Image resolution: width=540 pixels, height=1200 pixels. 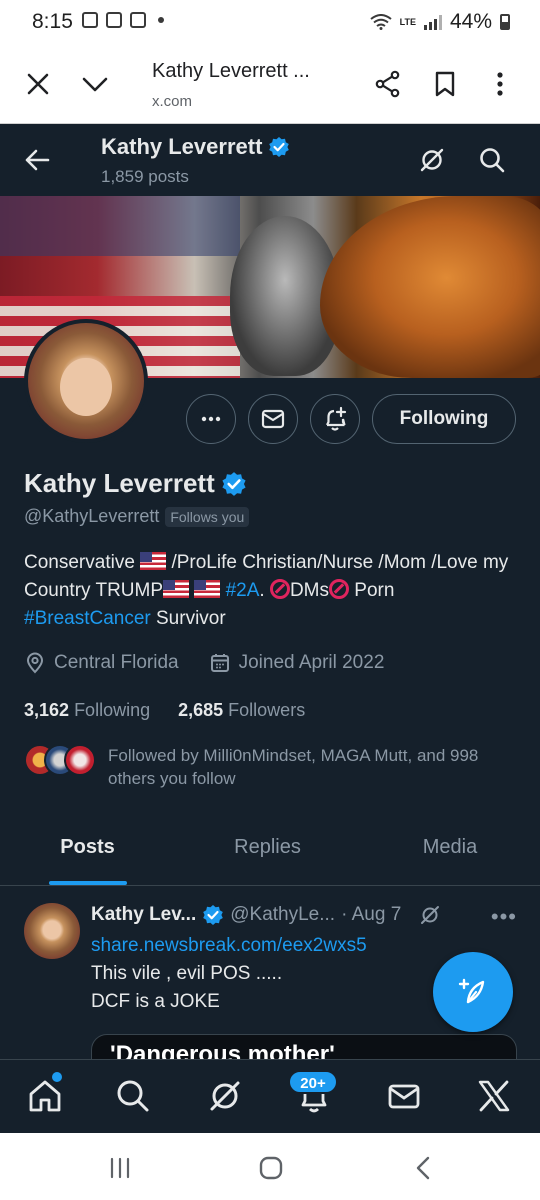 What do you see at coordinates (270, 1096) in the screenshot?
I see `bottom-navigation: 20+` at bounding box center [270, 1096].